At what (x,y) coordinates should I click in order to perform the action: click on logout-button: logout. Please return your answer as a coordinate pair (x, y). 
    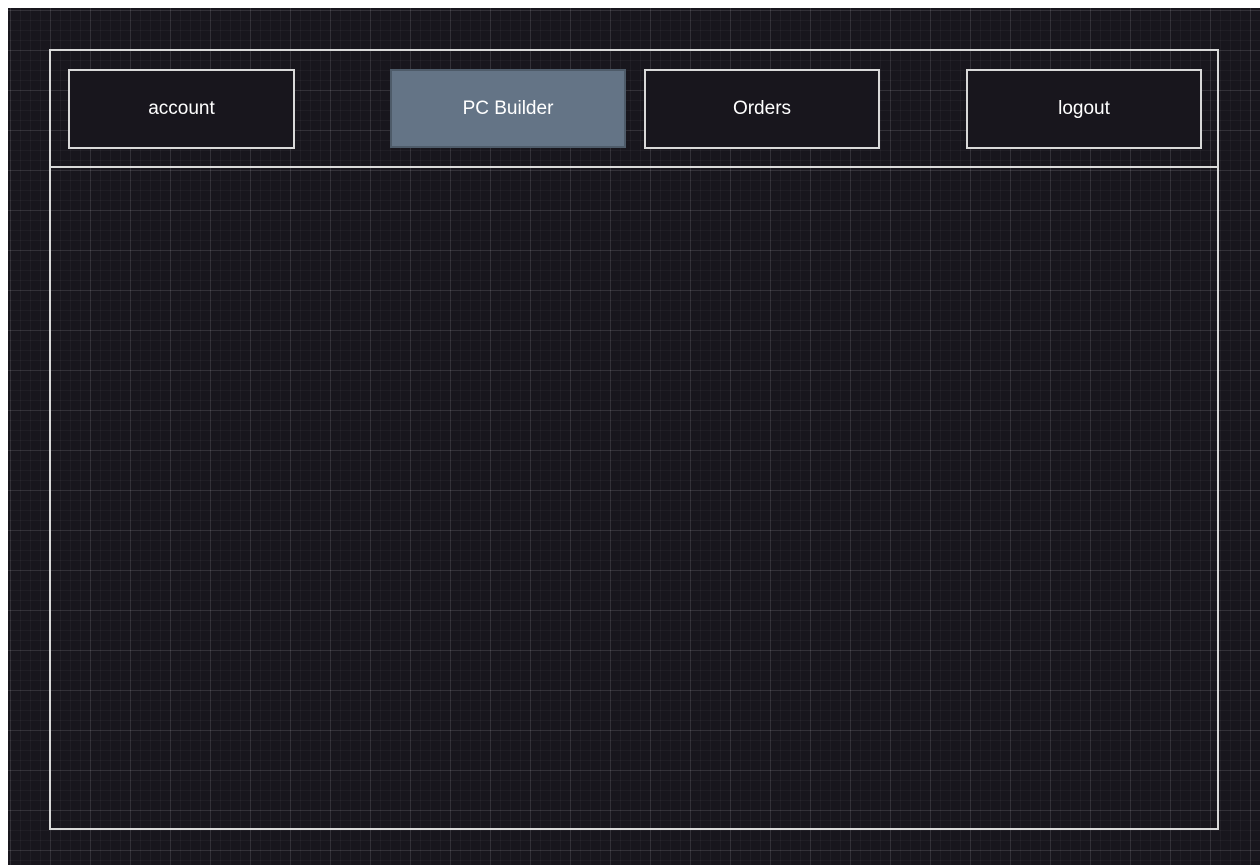
    Looking at the image, I should click on (1084, 109).